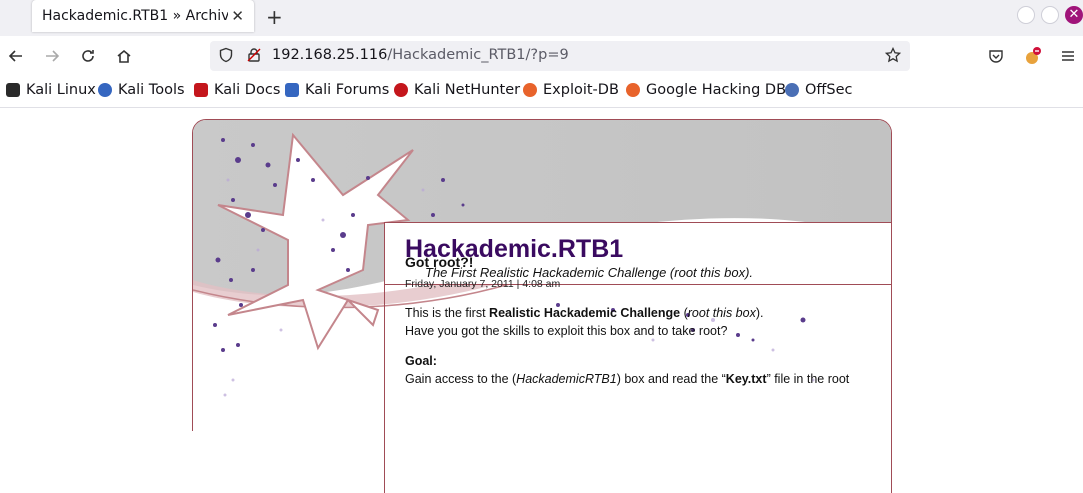 The image size is (1083, 493). Describe the element at coordinates (541, 18) in the screenshot. I see `tab-bar: Hackademic.RTB1 » Archives ✕ + ✕` at that location.